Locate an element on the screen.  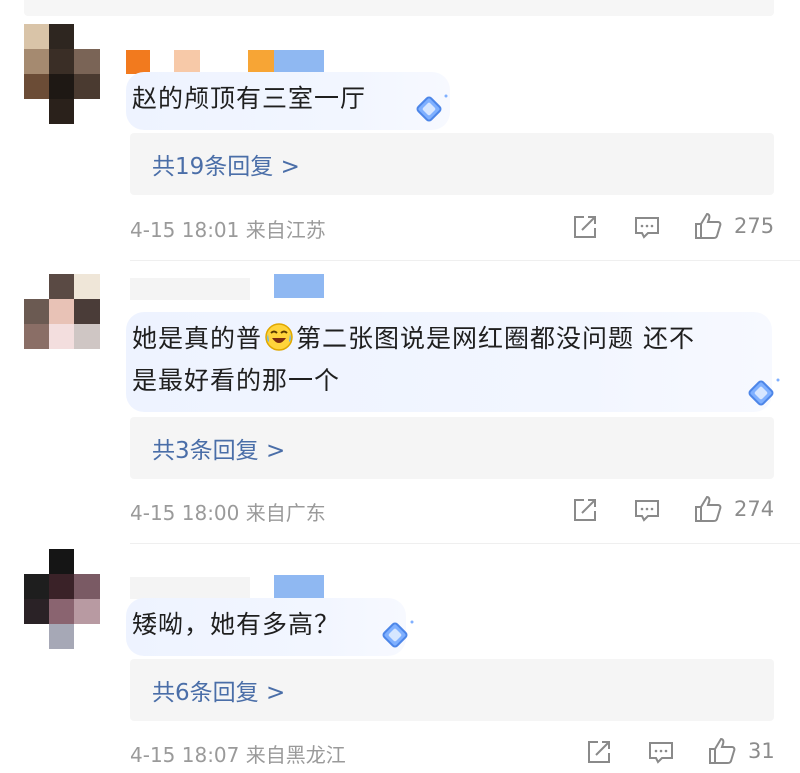
like-count: 31 is located at coordinates (761, 751).